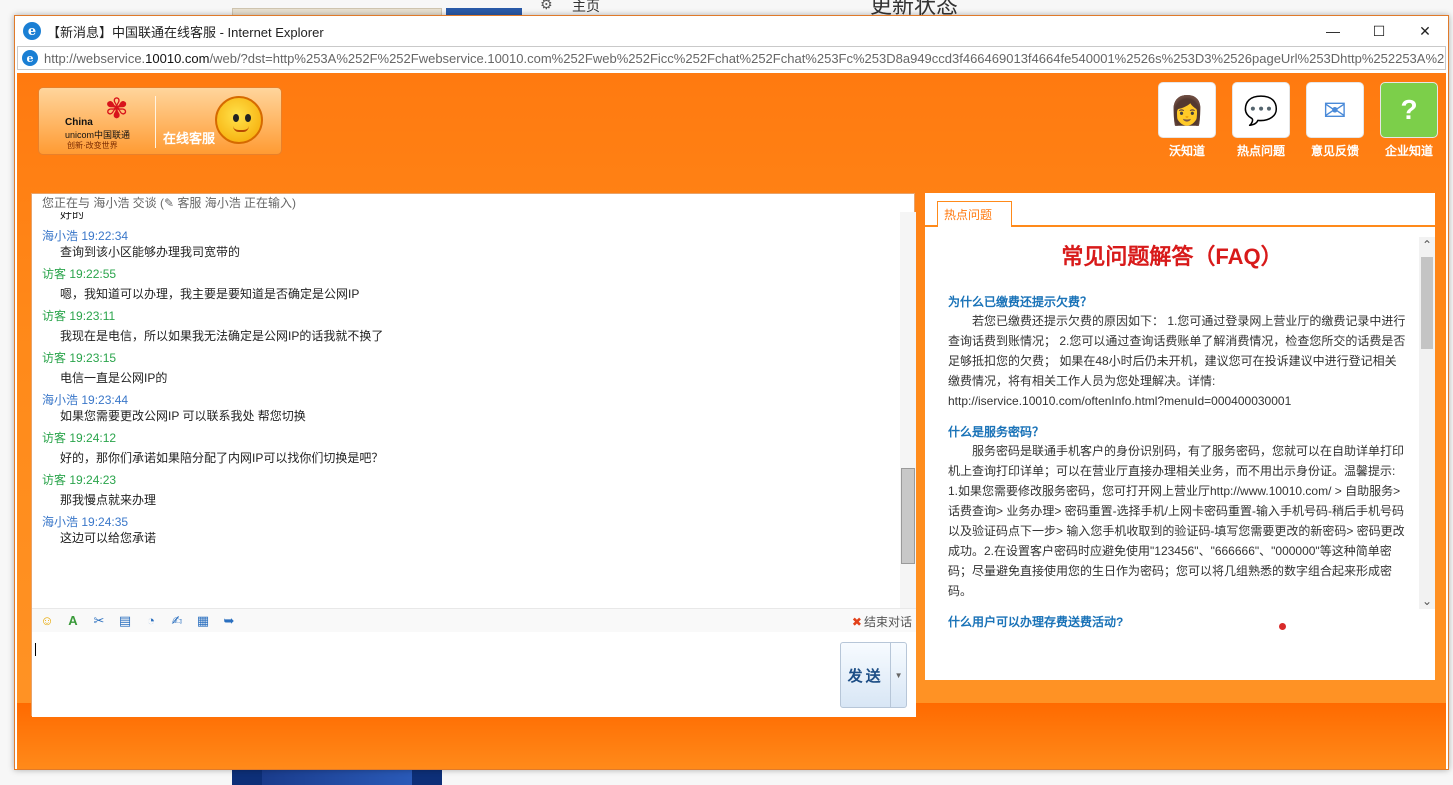 The image size is (1453, 785). I want to click on chat-message: 访客 19:24:23 那我慢点就来办理, so click(471, 491).